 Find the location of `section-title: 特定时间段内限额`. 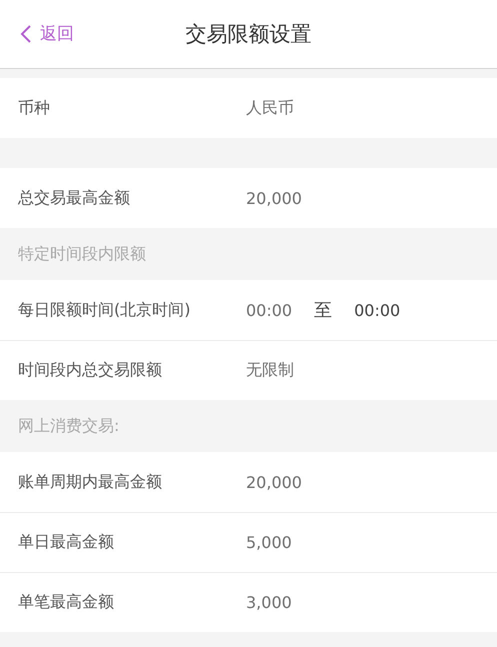

section-title: 特定时间段内限额 is located at coordinates (82, 254).